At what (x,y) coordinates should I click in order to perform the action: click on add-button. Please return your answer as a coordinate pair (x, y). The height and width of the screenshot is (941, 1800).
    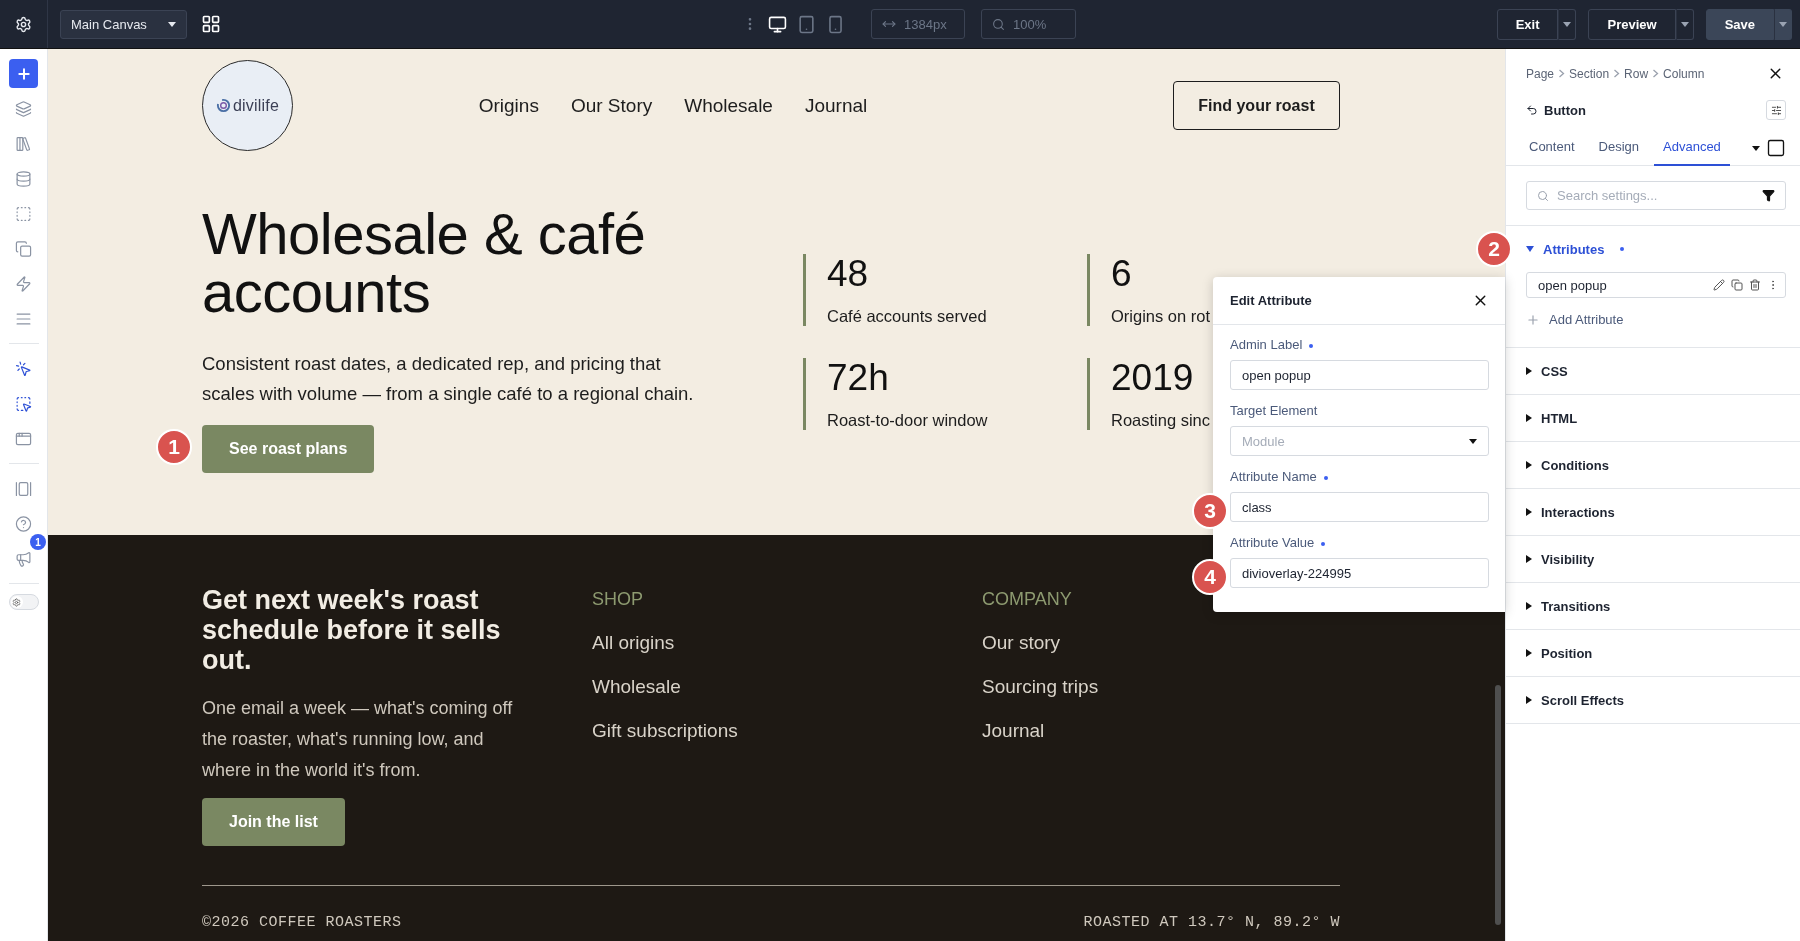
    Looking at the image, I should click on (23, 73).